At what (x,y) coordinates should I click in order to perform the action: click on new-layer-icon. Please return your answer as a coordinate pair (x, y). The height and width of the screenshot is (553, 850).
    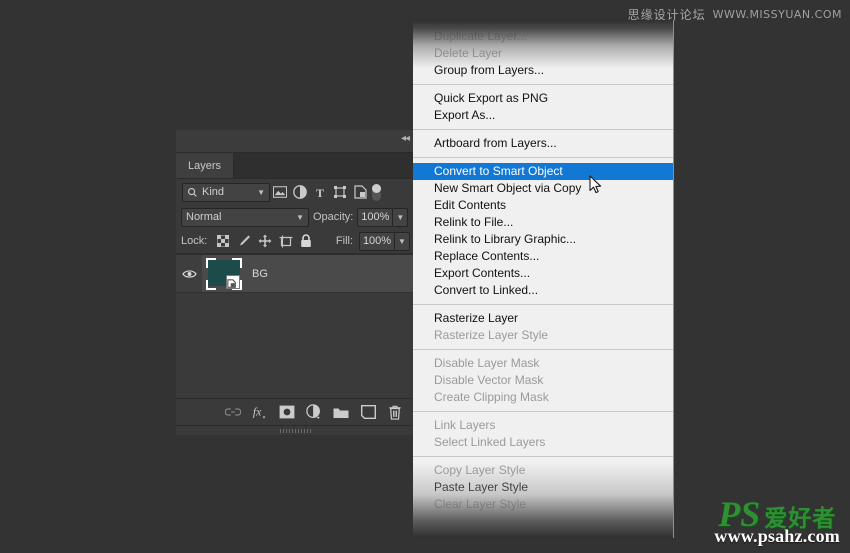
    Looking at the image, I should click on (368, 412).